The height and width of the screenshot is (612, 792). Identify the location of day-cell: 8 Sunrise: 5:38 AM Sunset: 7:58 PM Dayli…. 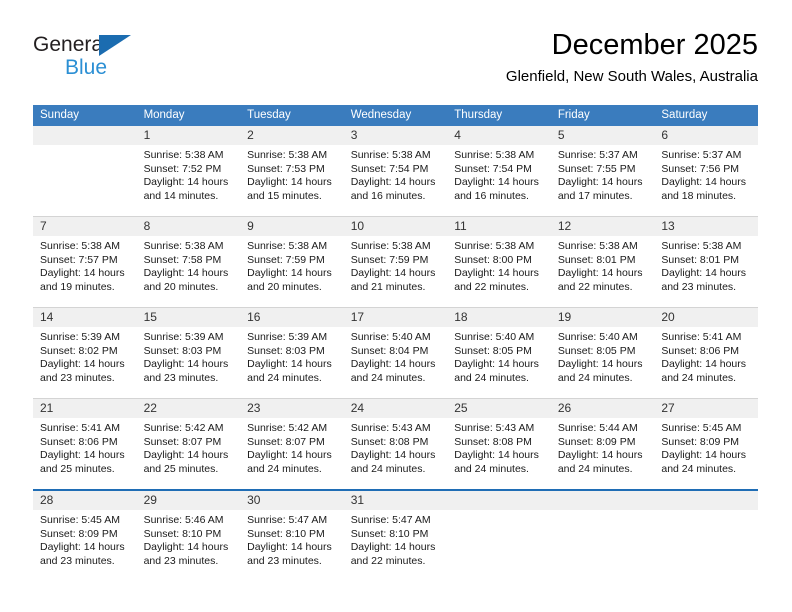
(188, 262).